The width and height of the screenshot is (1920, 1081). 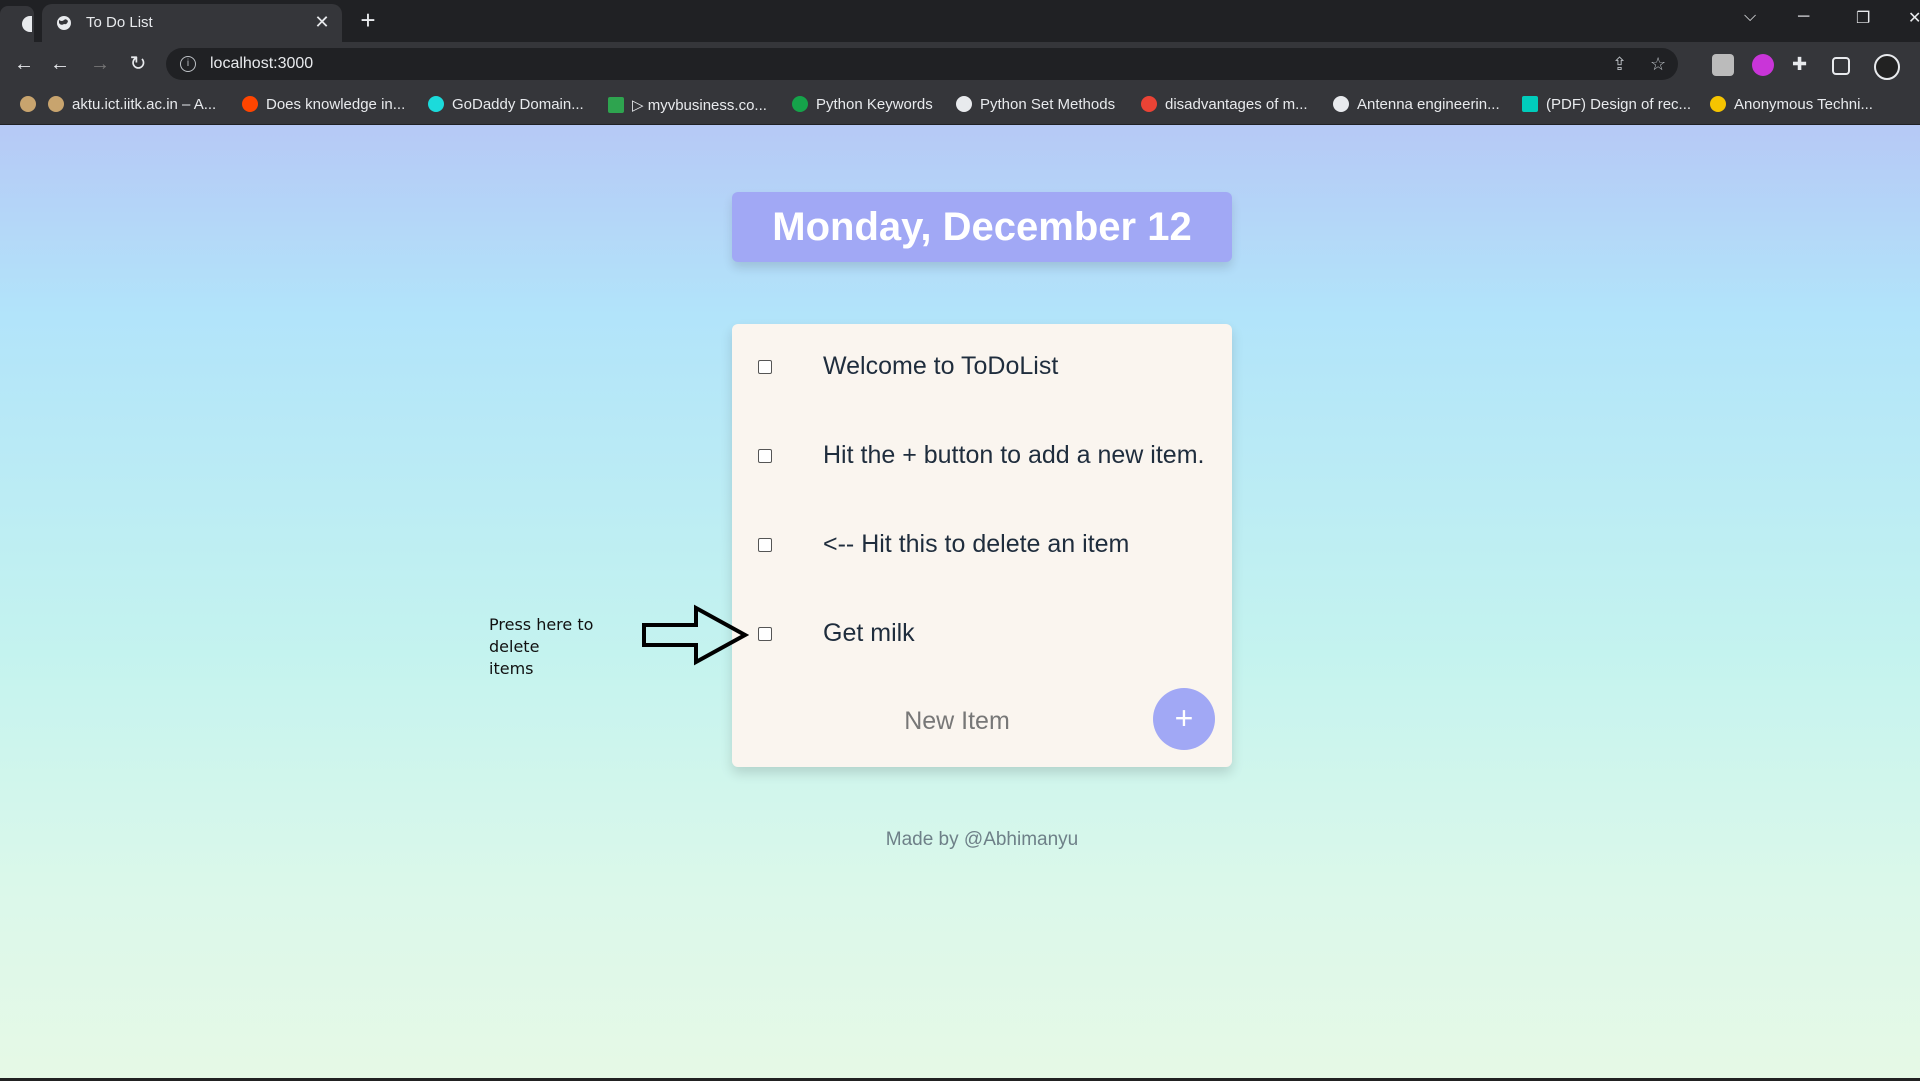 What do you see at coordinates (192, 23) in the screenshot?
I see `tab-active: To Do List ✕` at bounding box center [192, 23].